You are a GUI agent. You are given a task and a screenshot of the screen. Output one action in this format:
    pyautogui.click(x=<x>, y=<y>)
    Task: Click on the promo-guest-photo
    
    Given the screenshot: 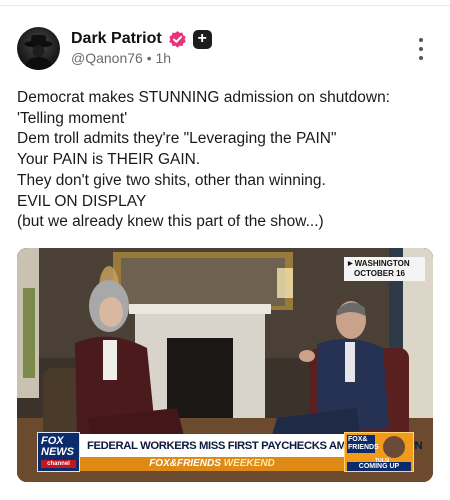 What is the action you would take?
    pyautogui.click(x=394, y=447)
    